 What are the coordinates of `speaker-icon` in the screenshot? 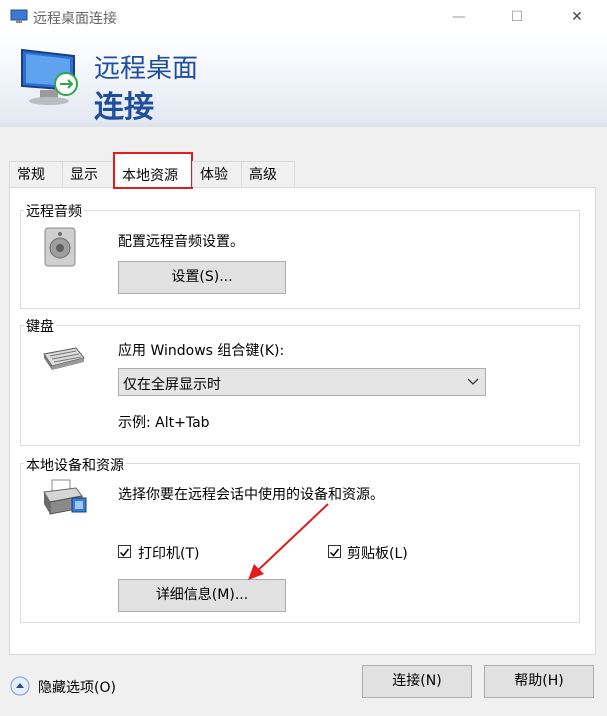 It's located at (60, 247).